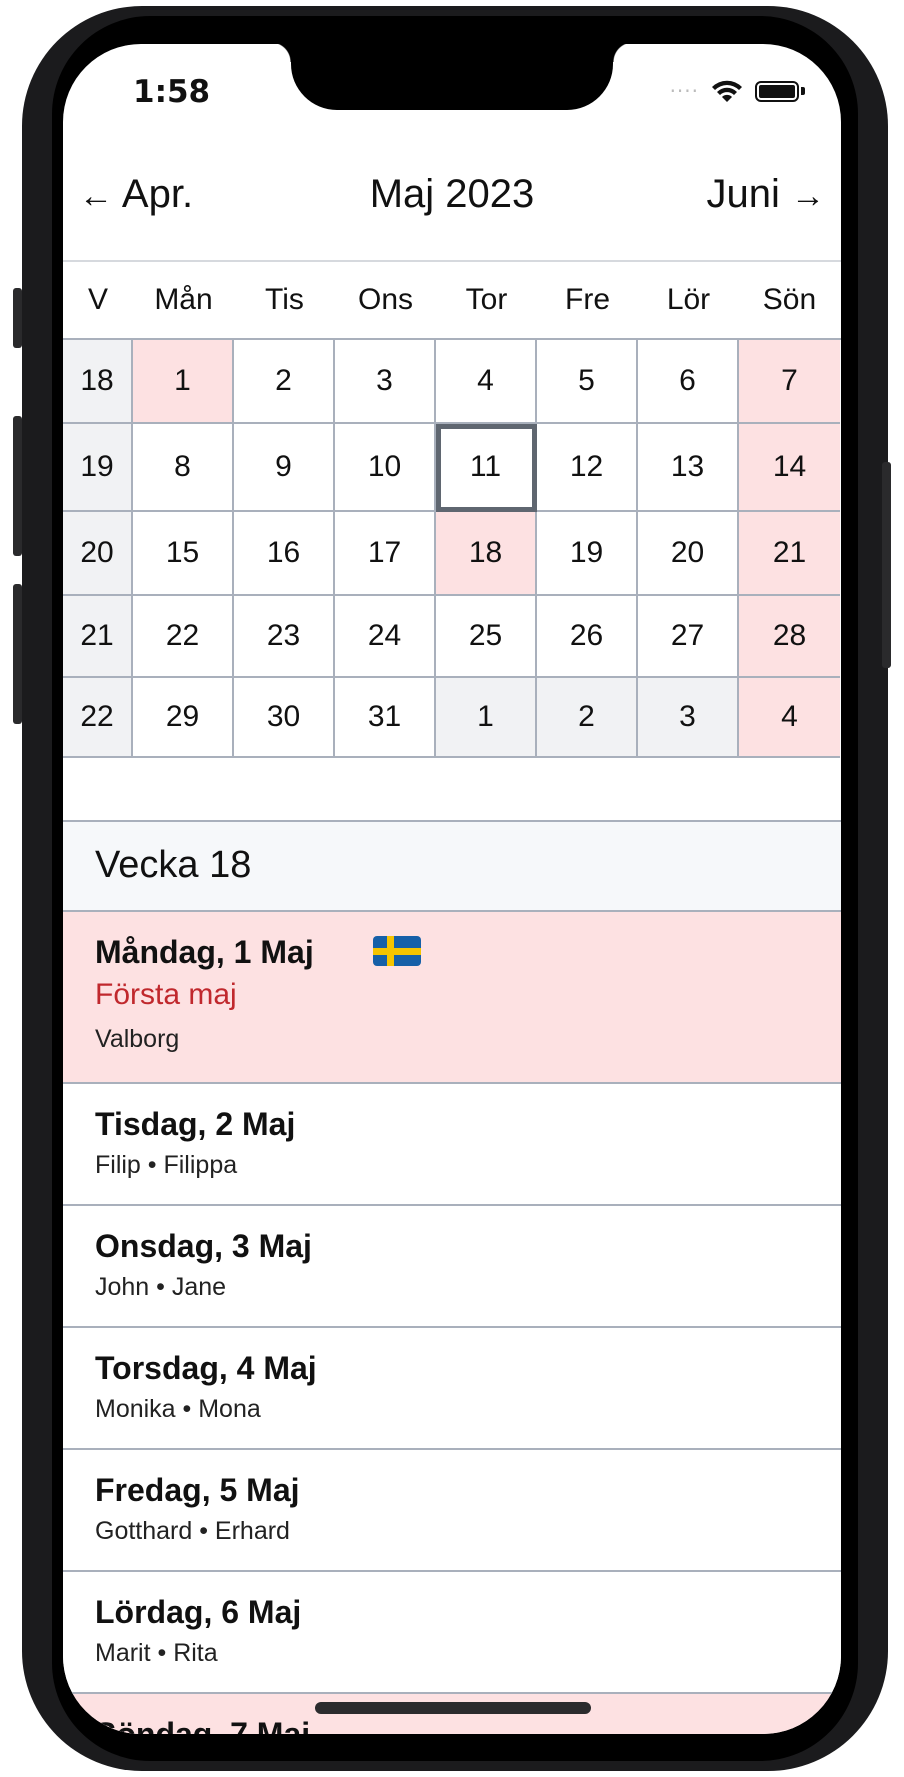 The image size is (904, 1777). What do you see at coordinates (587, 718) in the screenshot?
I see `calendar-day-cell-next-month: 2` at bounding box center [587, 718].